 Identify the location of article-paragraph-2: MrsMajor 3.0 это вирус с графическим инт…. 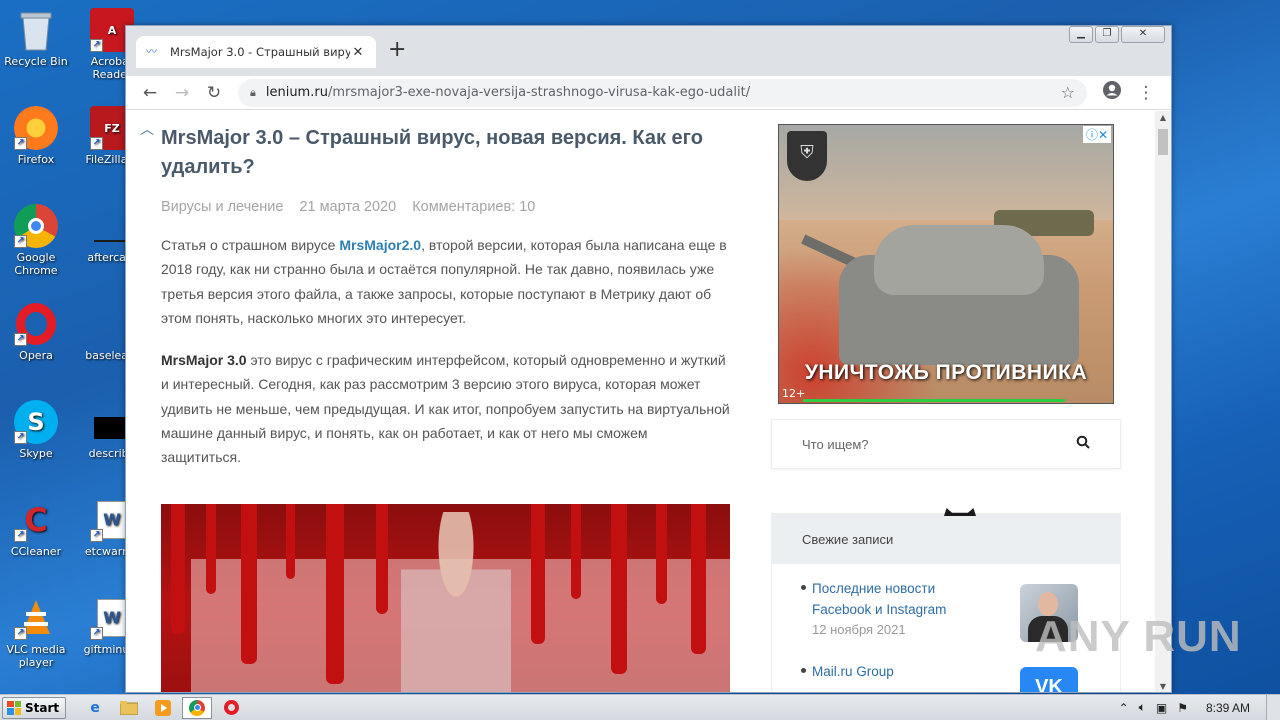
(446, 408).